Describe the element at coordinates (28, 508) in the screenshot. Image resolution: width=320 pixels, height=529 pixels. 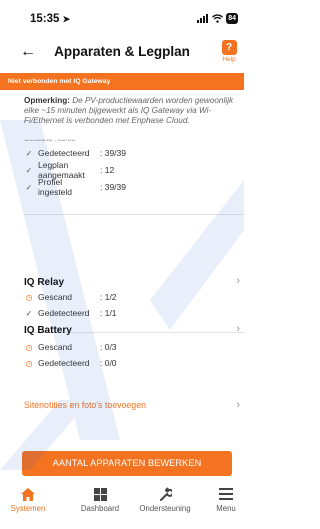
I see `tab-label: Systemen` at that location.